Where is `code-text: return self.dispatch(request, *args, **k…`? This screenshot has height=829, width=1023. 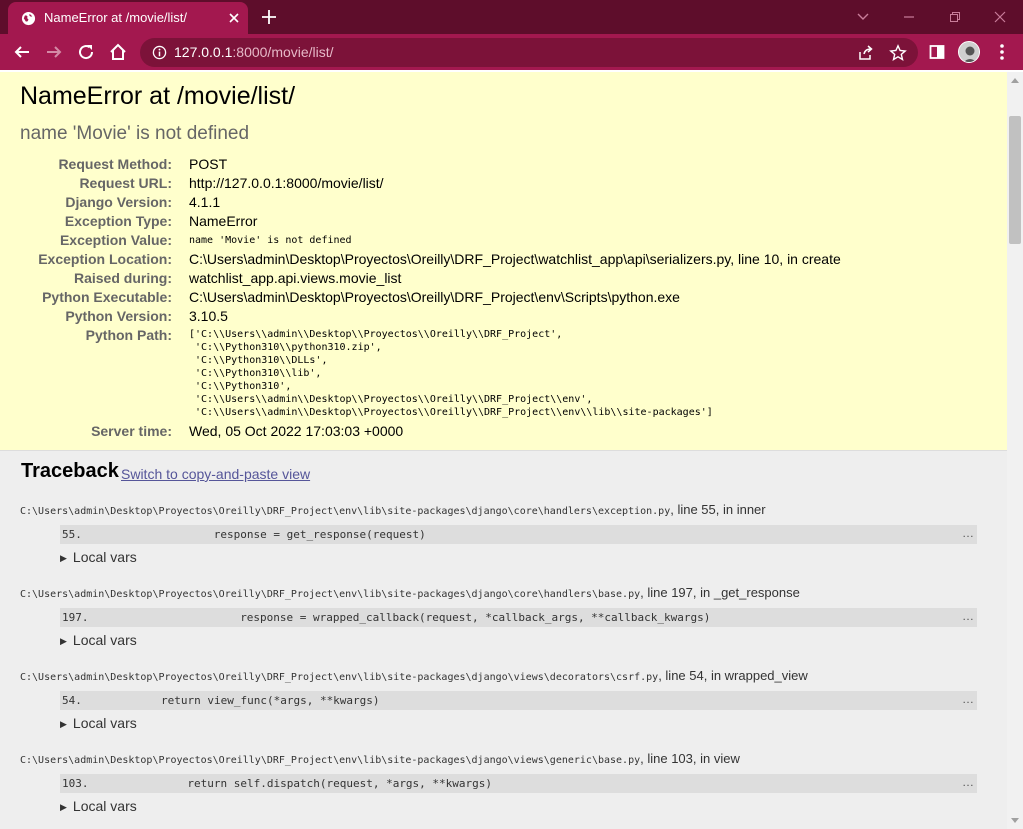 code-text: return self.dispatch(request, *args, **k… is located at coordinates (340, 783).